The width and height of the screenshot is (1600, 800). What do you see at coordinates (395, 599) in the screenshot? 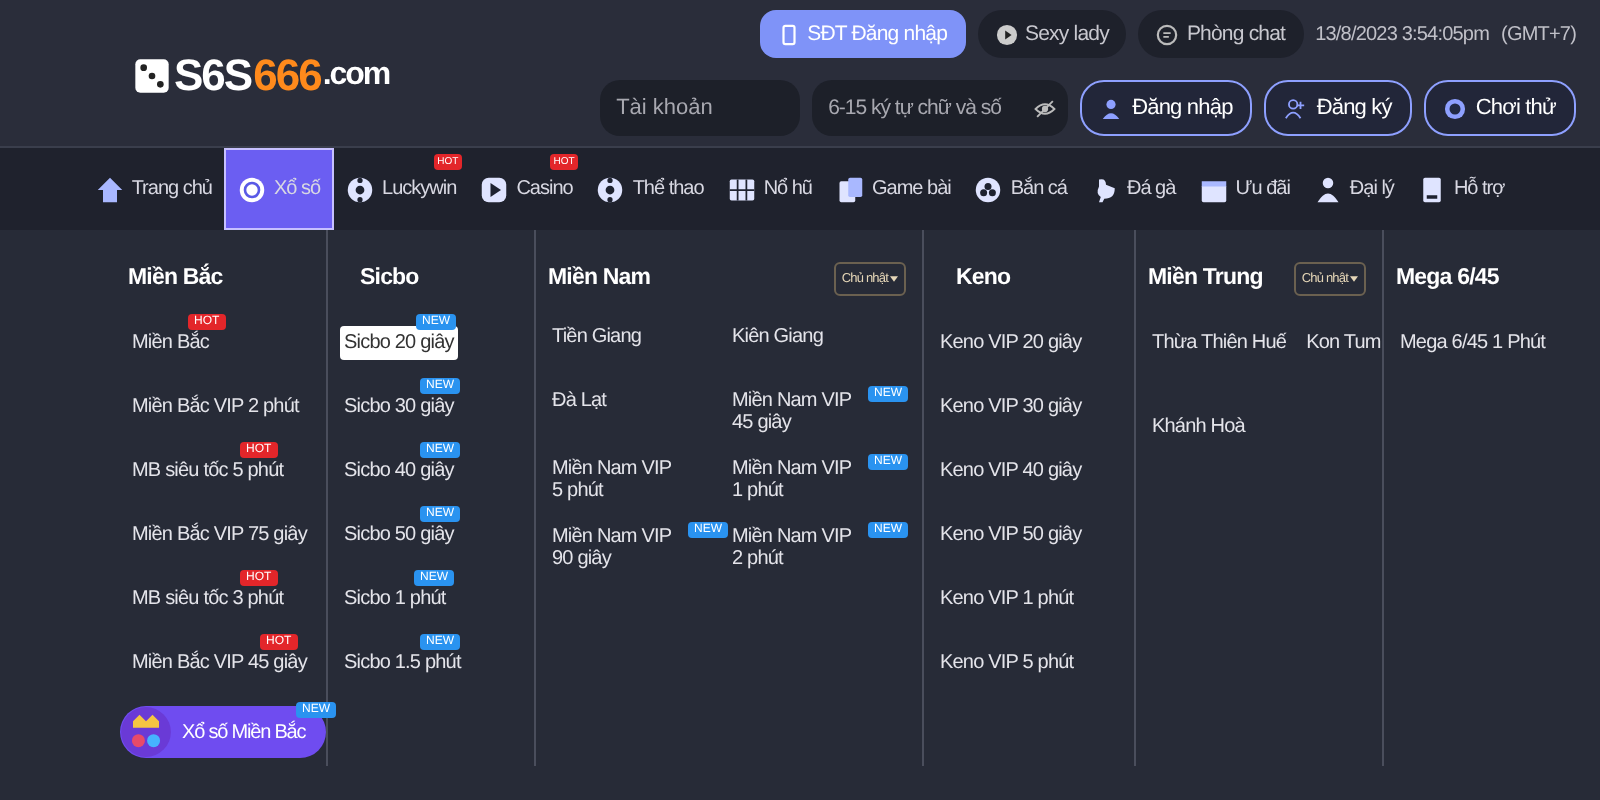
I see `game-link: Sicbo 1 phút` at bounding box center [395, 599].